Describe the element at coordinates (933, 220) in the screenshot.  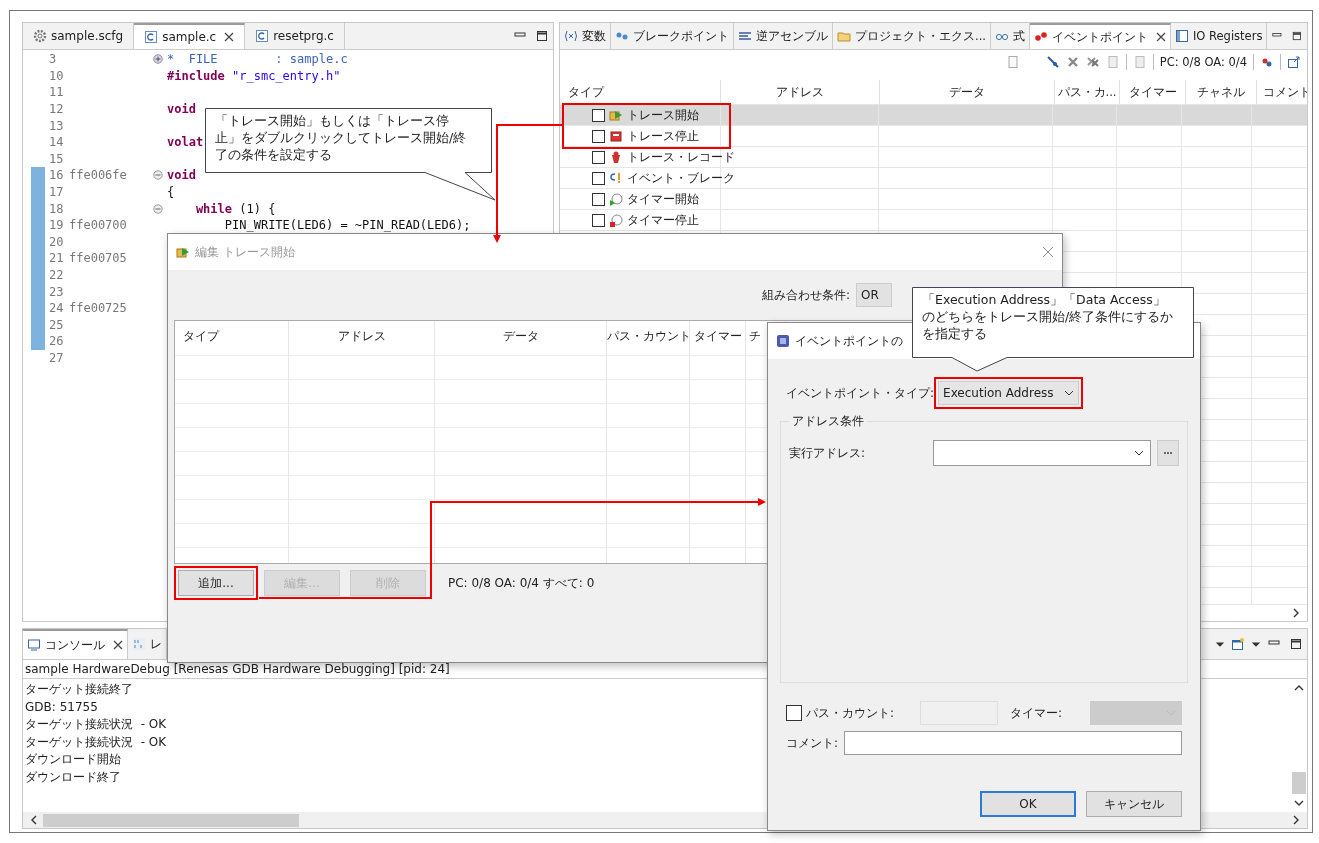
I see `event-point-row: タイマー停止` at that location.